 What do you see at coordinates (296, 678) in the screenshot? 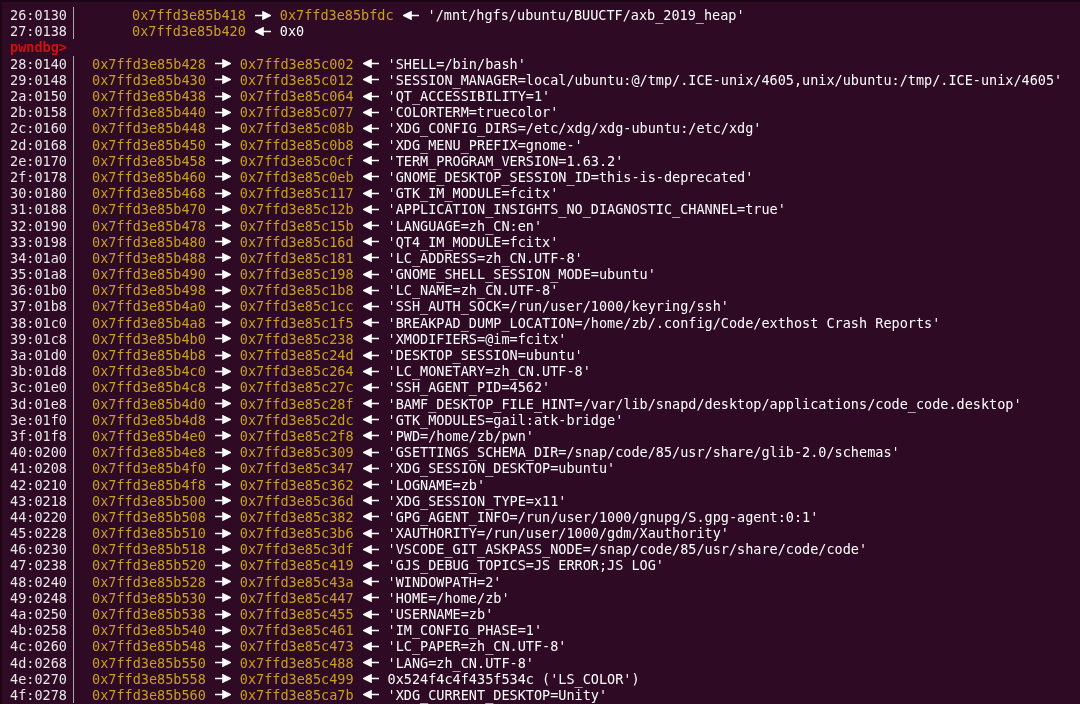
I see `pointer-value: 0x7ffd3e85c499` at bounding box center [296, 678].